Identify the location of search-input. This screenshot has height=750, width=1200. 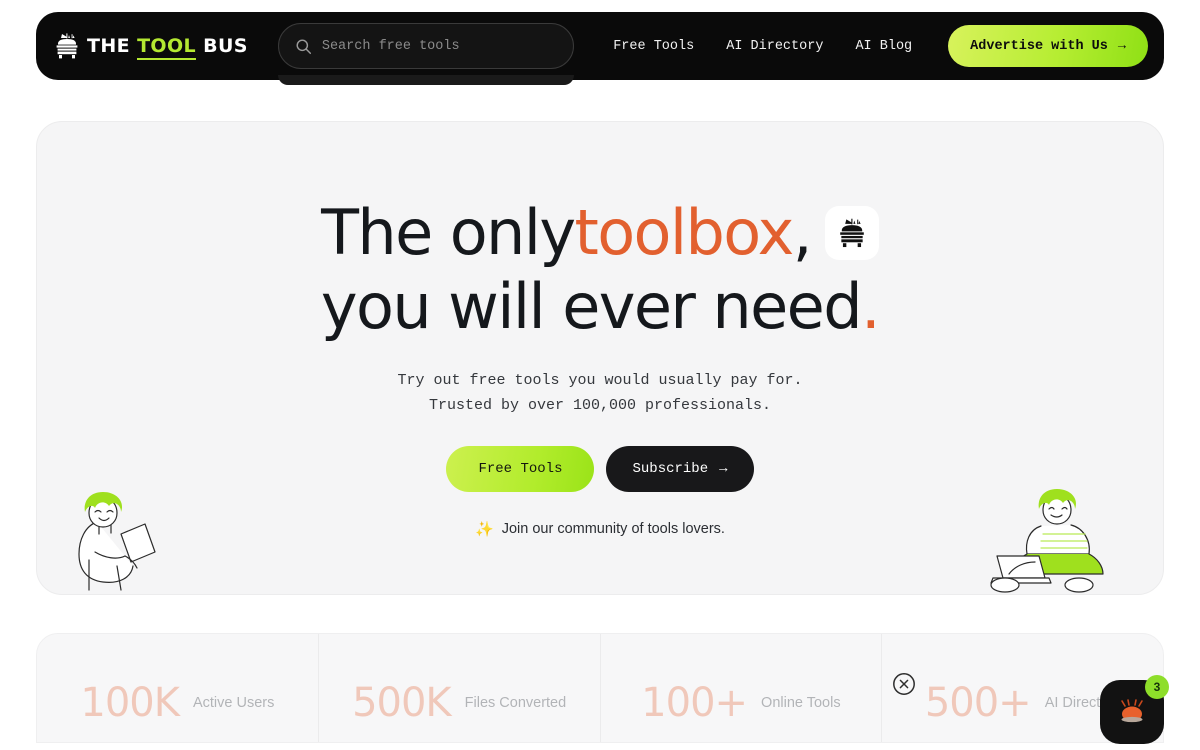
(439, 46).